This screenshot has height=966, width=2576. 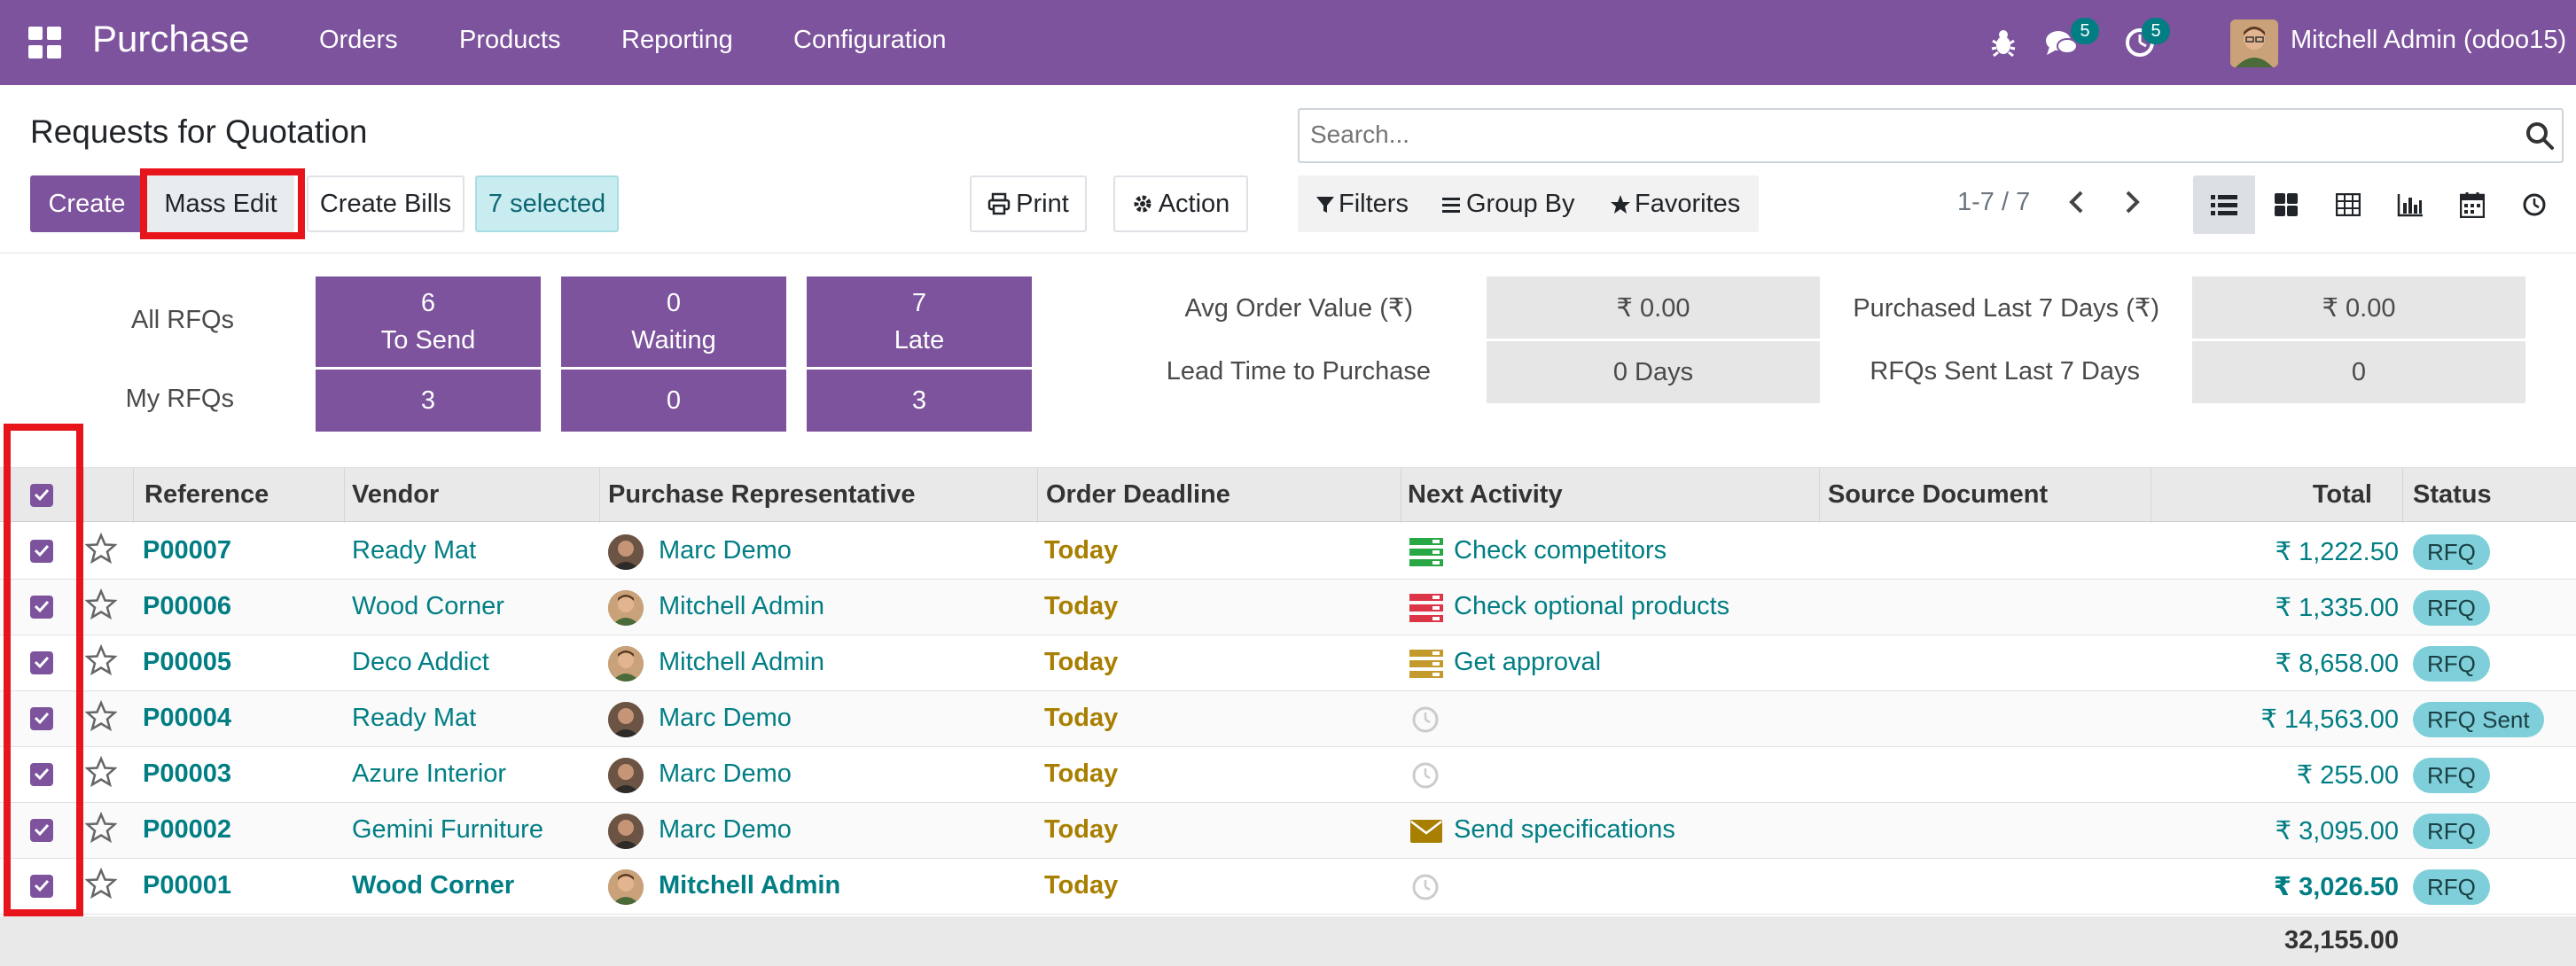 What do you see at coordinates (420, 662) in the screenshot?
I see `row-vendor: Deco Addict` at bounding box center [420, 662].